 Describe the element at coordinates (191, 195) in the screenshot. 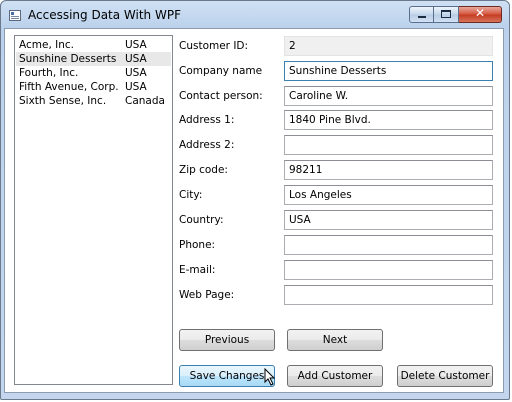

I see `city-label: City:` at that location.